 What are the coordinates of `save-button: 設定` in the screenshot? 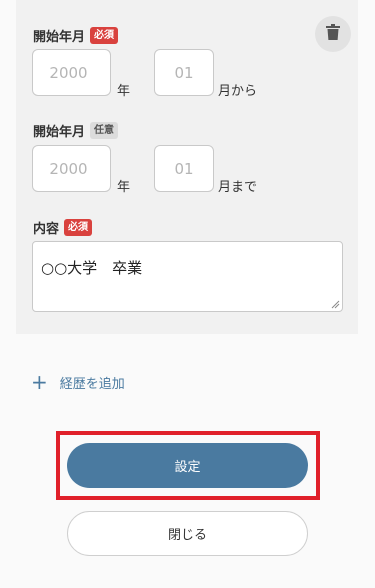 It's located at (187, 465).